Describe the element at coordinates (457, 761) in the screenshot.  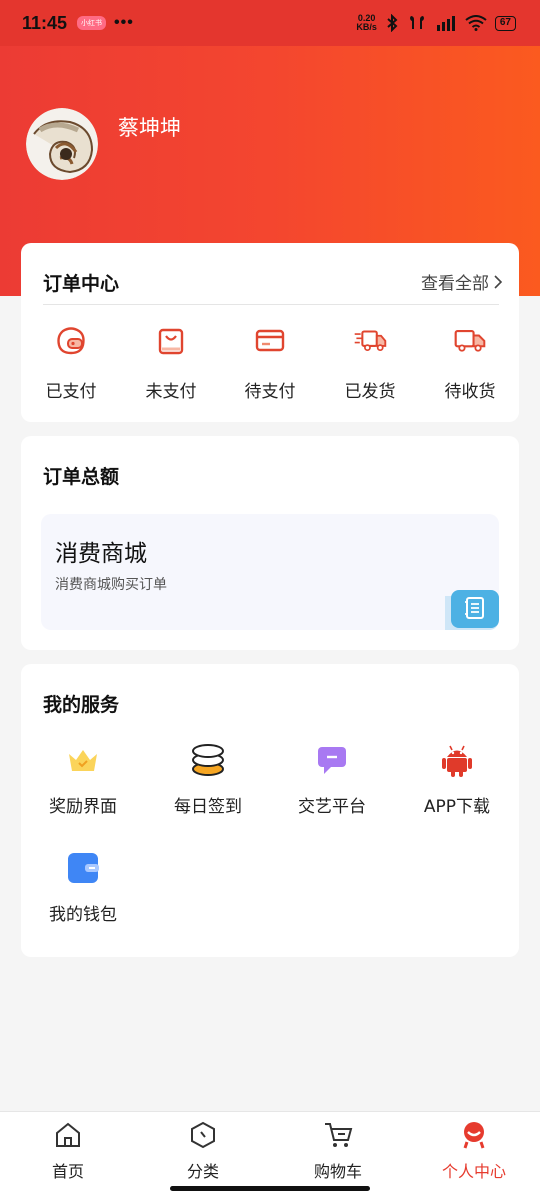
I see `android-icon` at that location.